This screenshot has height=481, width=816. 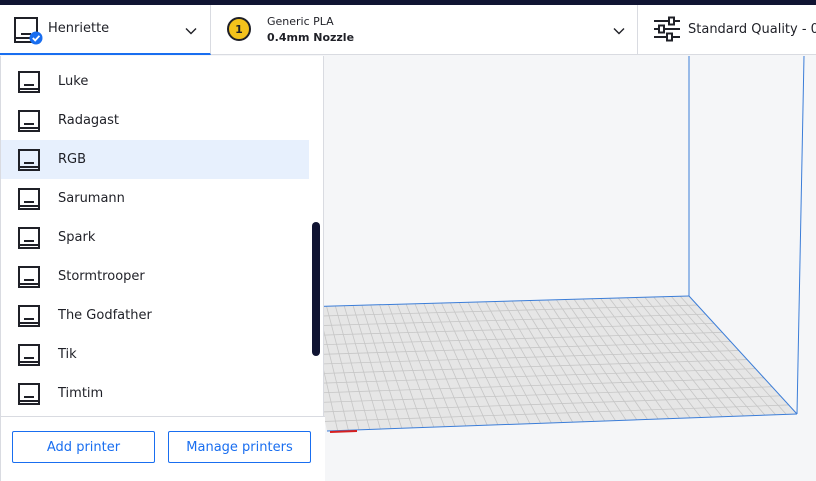 I want to click on dropdown-footer: Add printer Manage printers, so click(x=163, y=448).